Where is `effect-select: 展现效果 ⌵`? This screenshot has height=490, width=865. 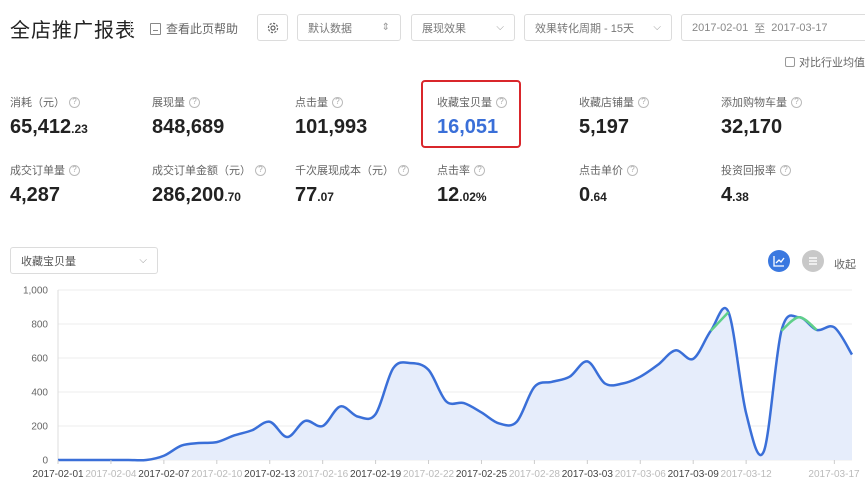
effect-select: 展现效果 ⌵ is located at coordinates (463, 27).